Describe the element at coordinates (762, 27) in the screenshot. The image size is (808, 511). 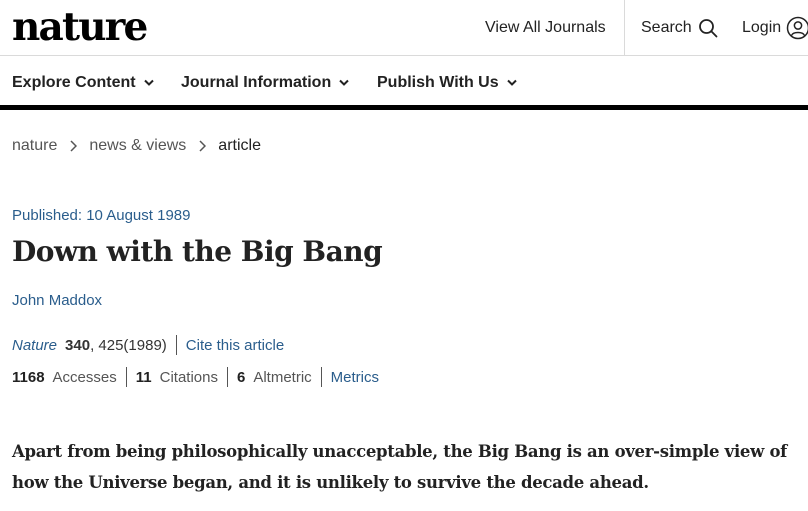
I see `login-label: Login` at that location.